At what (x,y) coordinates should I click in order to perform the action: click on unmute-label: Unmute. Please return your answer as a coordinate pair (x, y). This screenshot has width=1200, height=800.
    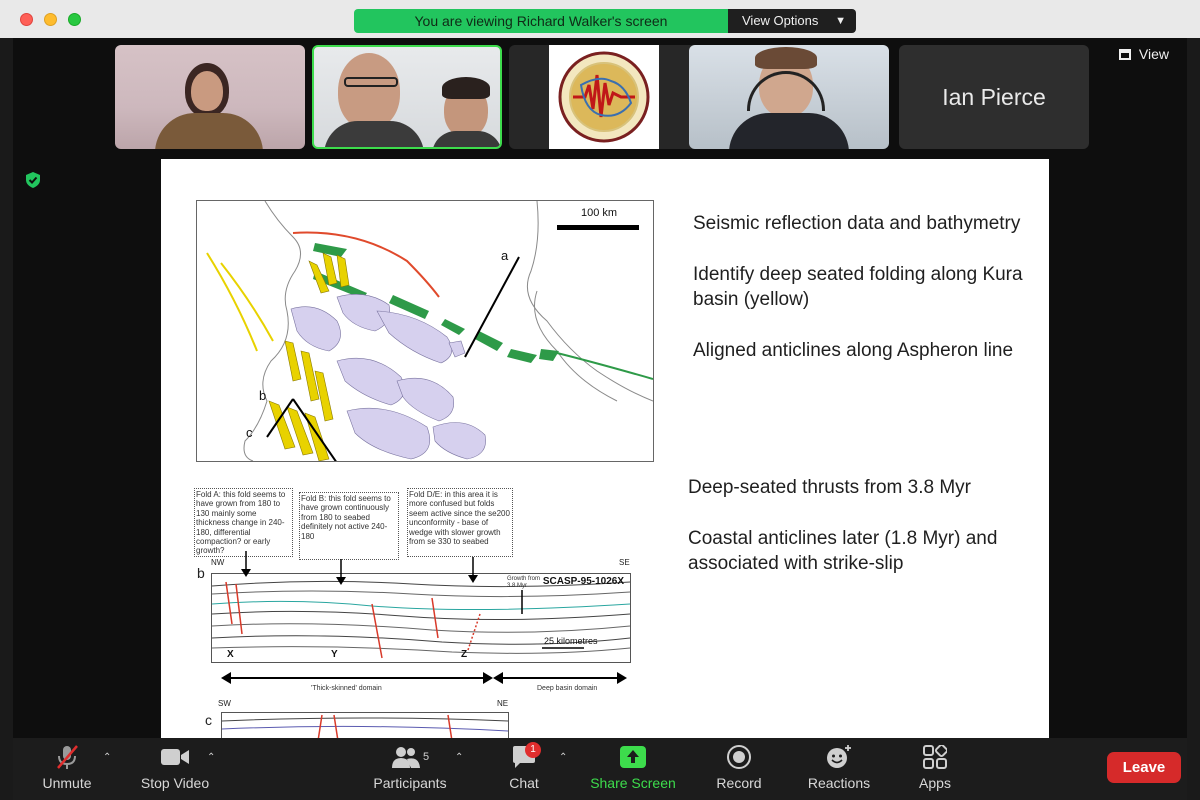
    Looking at the image, I should click on (67, 783).